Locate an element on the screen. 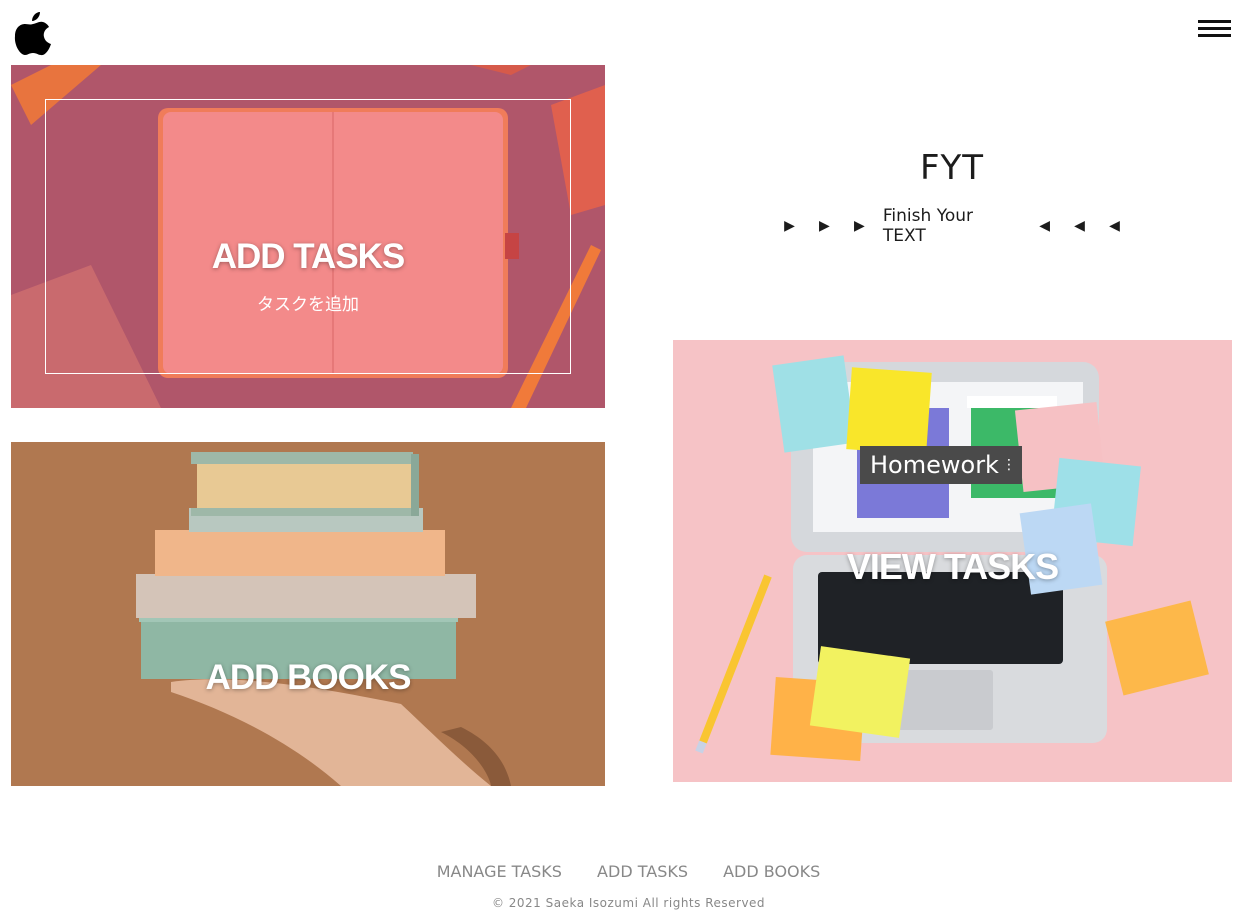 This screenshot has height=920, width=1257. more-vertical-icon: ⋮ is located at coordinates (1009, 465).